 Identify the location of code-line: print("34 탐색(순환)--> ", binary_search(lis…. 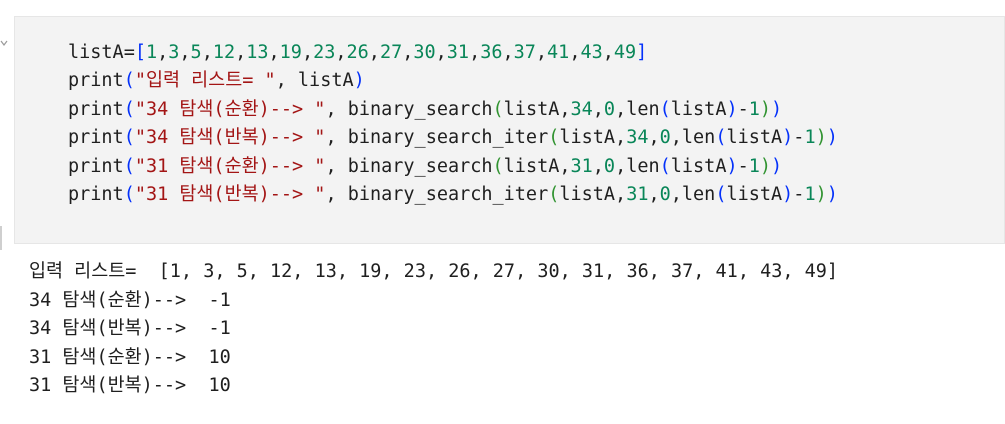
(453, 110).